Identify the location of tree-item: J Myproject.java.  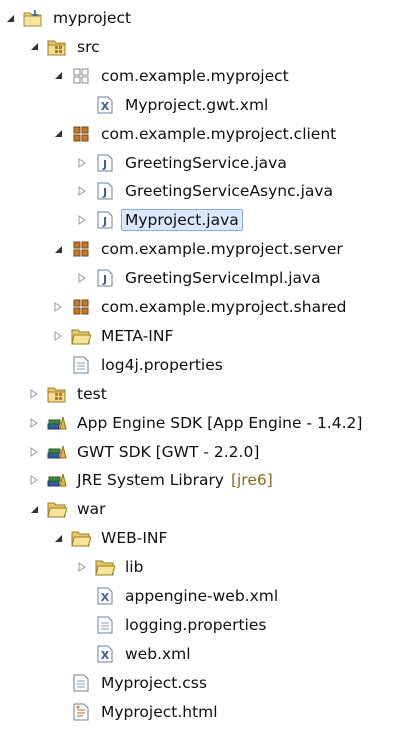
(159, 220).